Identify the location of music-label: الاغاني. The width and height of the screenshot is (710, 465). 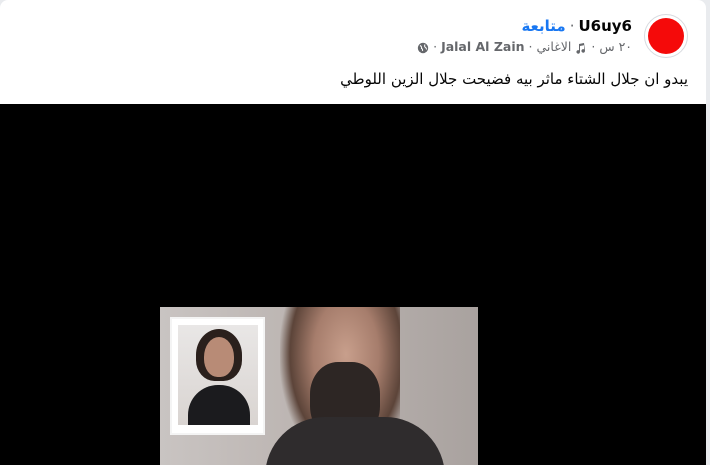
(553, 47).